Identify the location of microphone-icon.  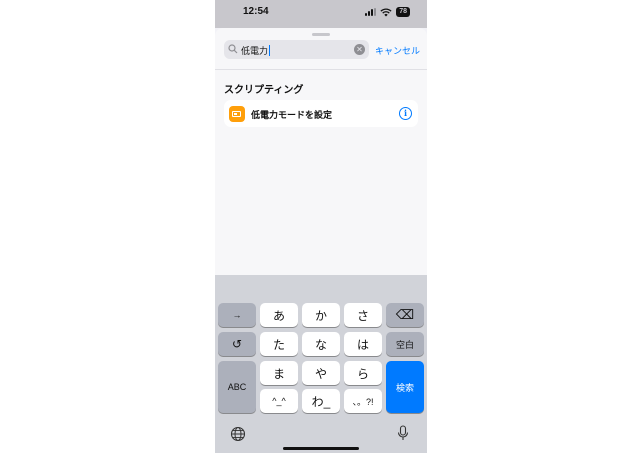
(403, 433).